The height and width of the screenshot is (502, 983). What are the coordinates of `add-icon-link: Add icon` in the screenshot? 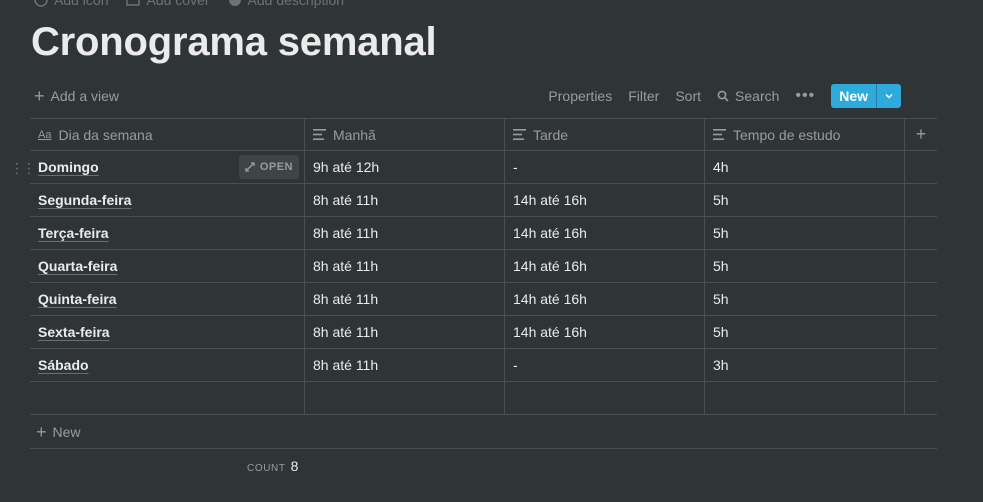 It's located at (71, 4).